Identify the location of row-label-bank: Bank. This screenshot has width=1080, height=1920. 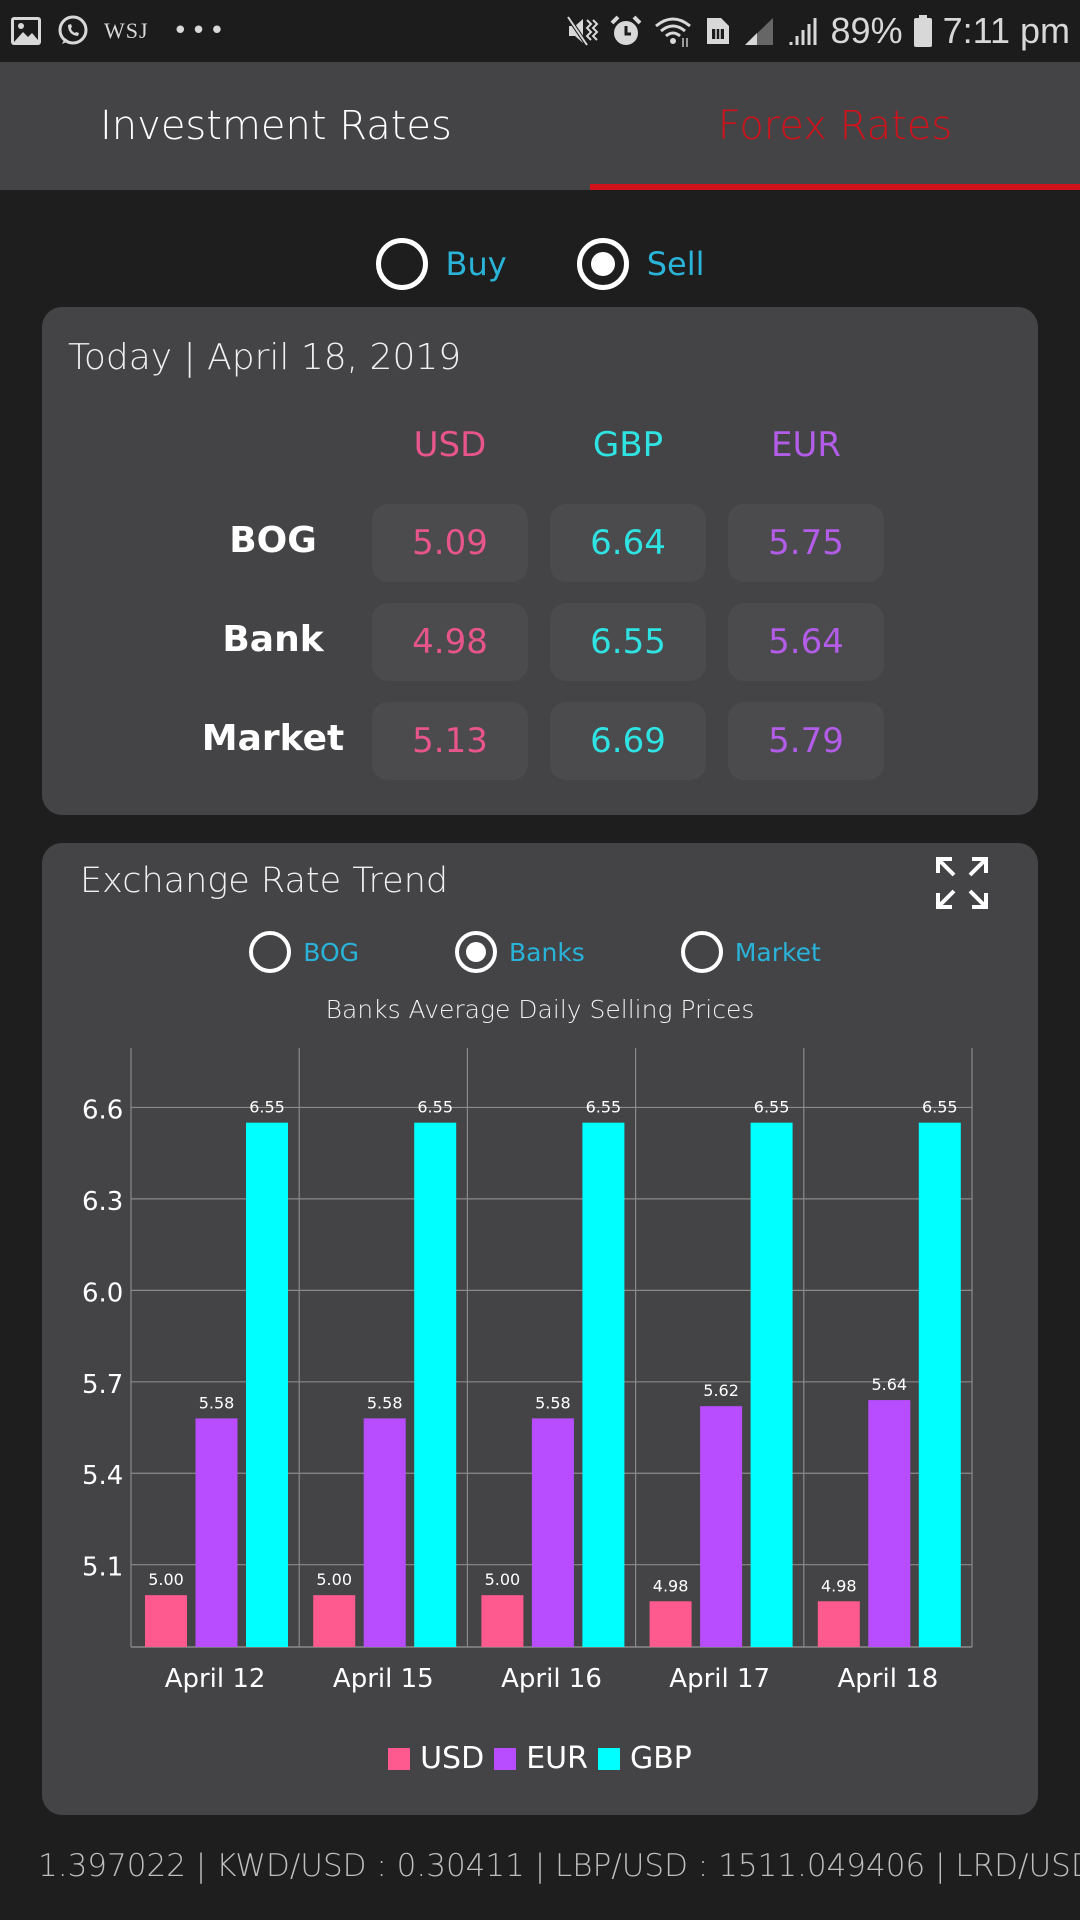
(273, 639).